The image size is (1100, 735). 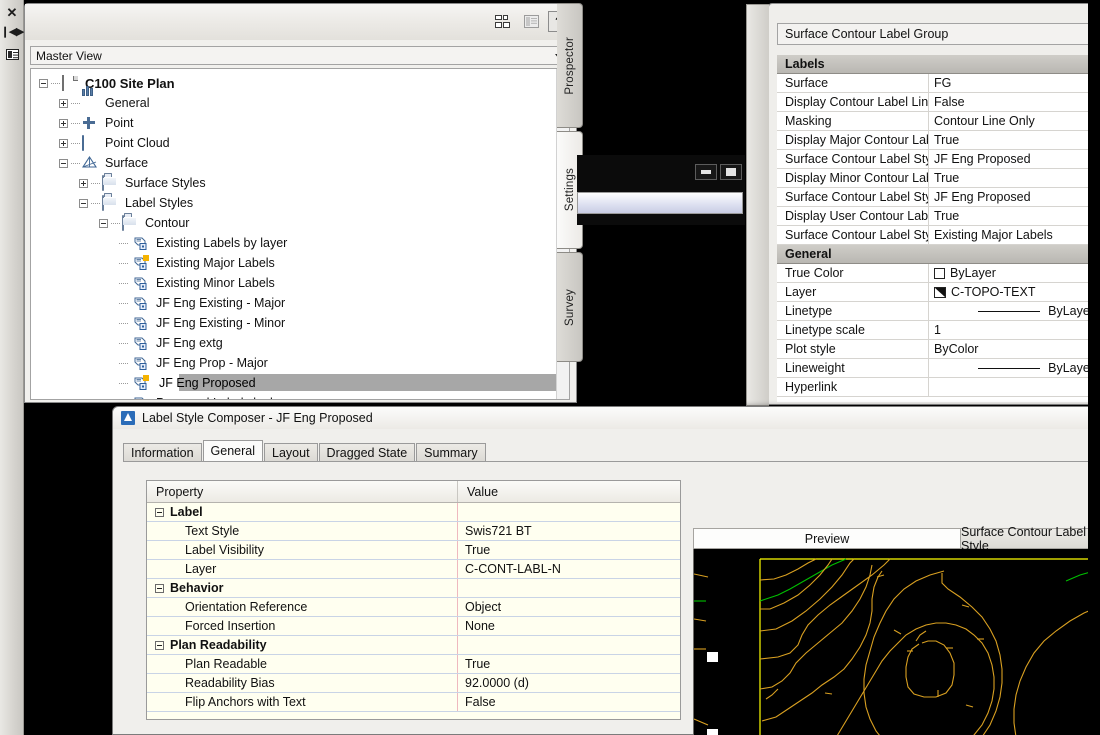 What do you see at coordinates (413, 645) in the screenshot?
I see `style-property-group-row: Plan Readability` at bounding box center [413, 645].